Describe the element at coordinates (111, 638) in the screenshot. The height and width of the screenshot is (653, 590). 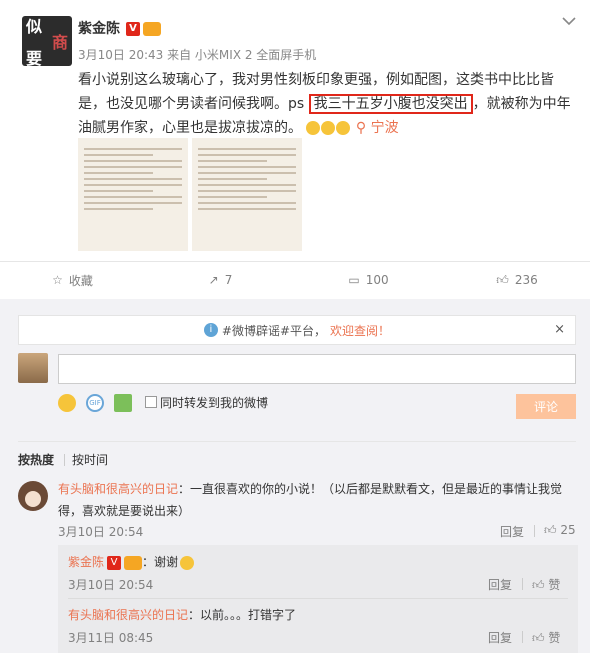
I see `reply-time: 3月11日 08:45` at that location.